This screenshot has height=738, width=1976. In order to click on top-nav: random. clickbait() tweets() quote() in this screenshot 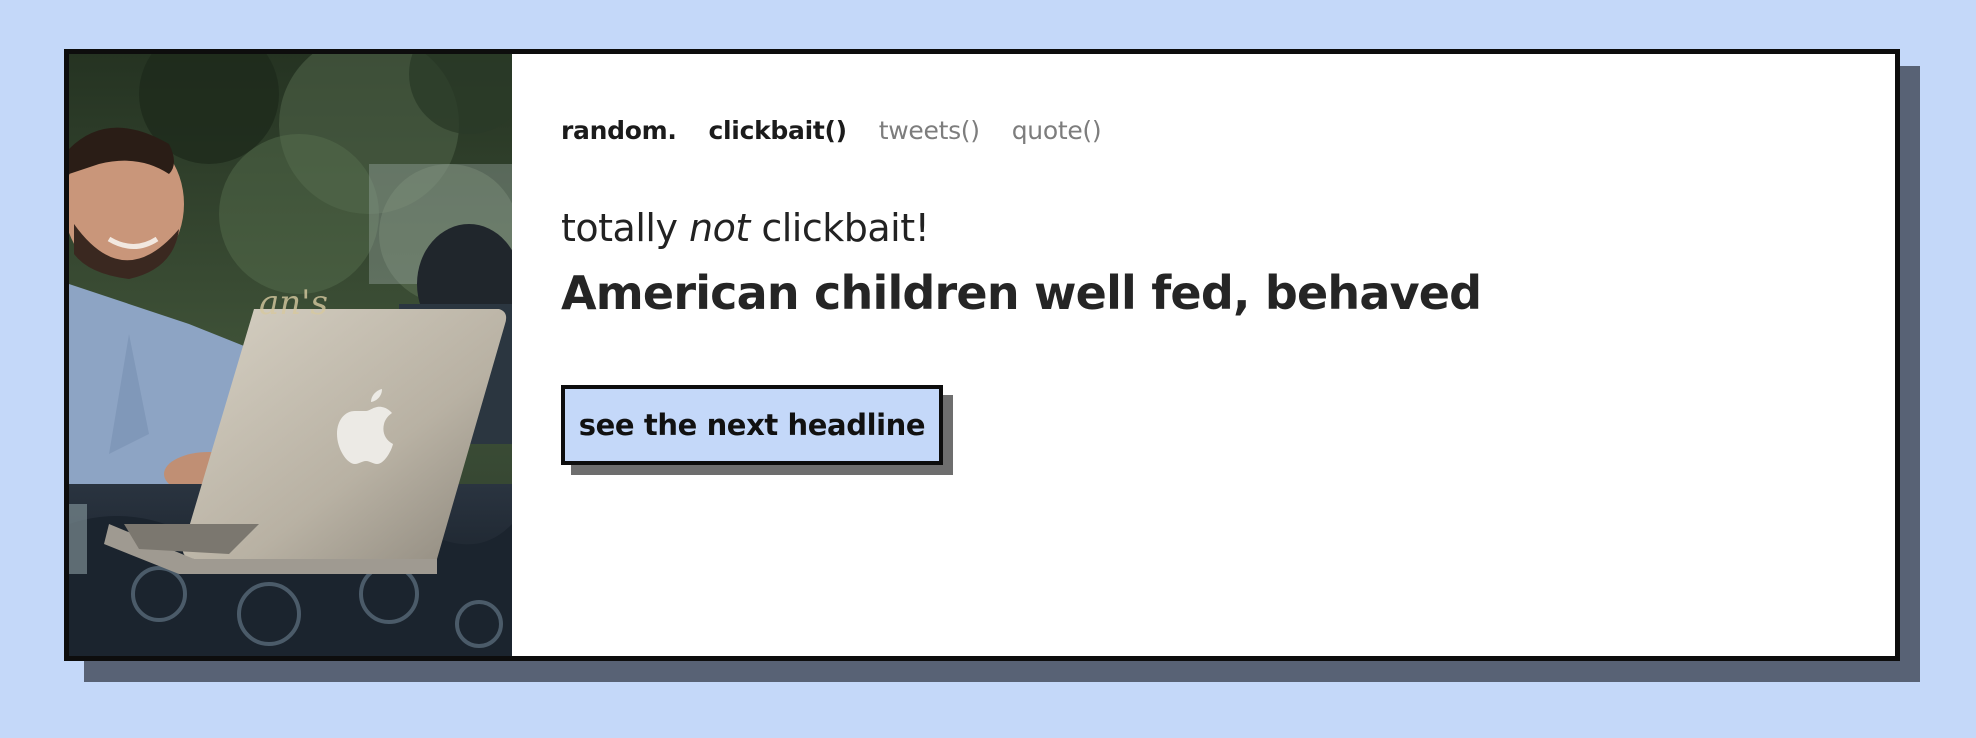, I will do `click(847, 130)`.